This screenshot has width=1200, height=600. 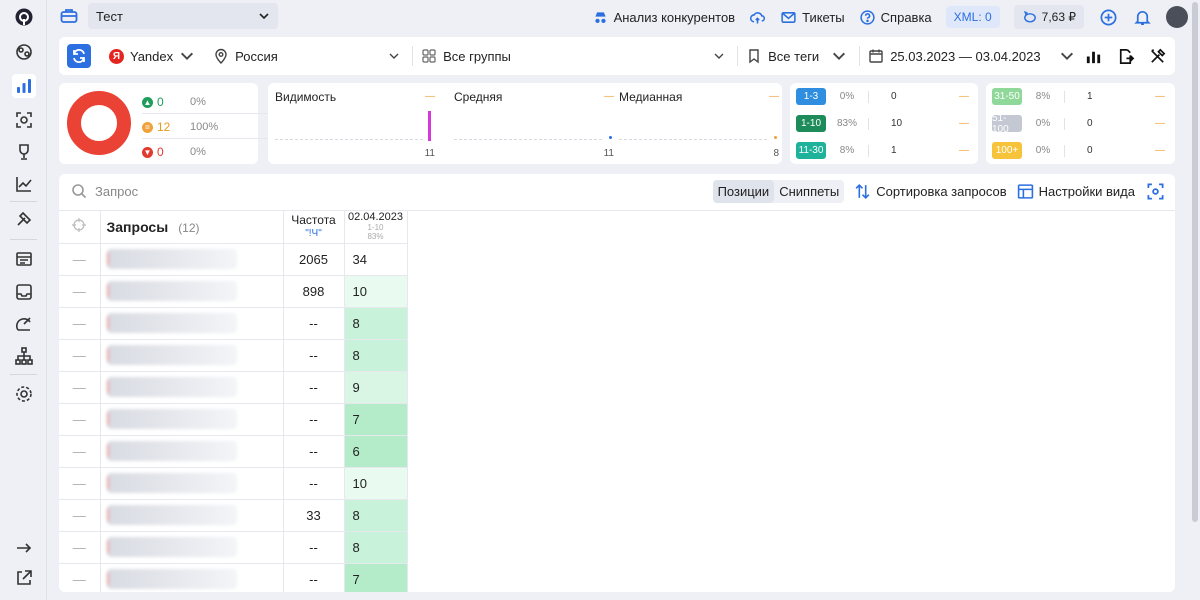 I want to click on table-row: — -- 10, so click(x=233, y=483).